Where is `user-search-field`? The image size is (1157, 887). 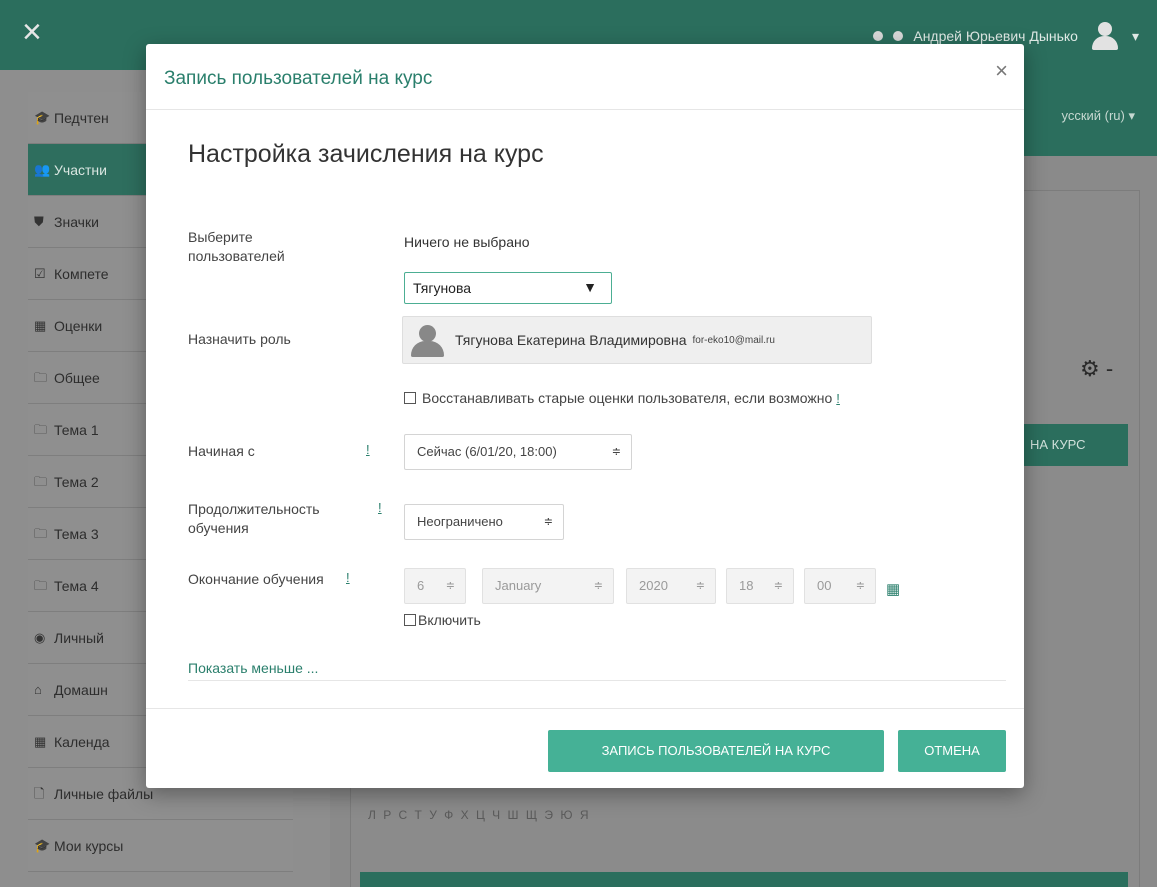
user-search-field is located at coordinates (490, 288).